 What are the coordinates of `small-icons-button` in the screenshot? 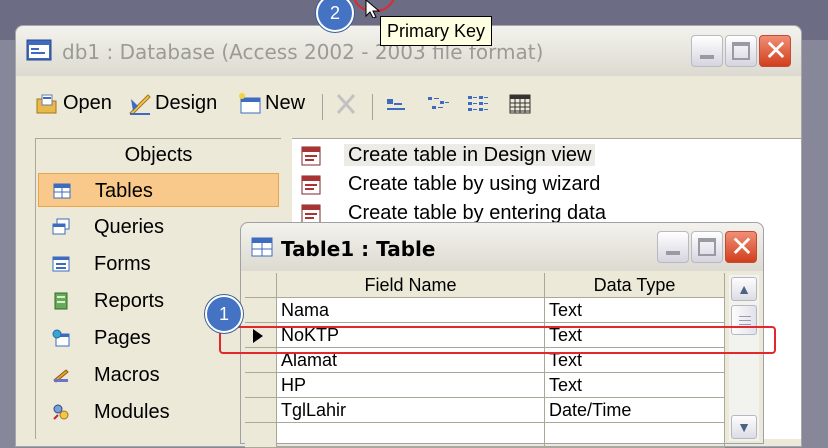 It's located at (439, 106).